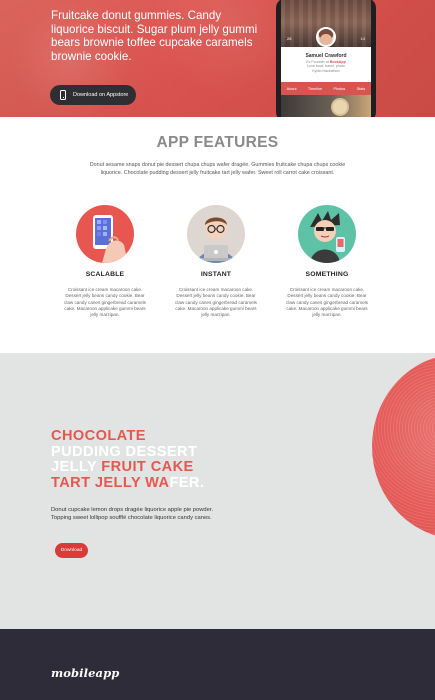  Describe the element at coordinates (147, 467) in the screenshot. I see `promo-headline-part-4: FRUIT CAKE` at that location.